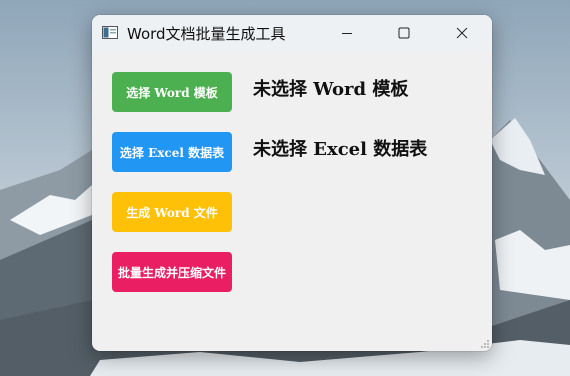 The height and width of the screenshot is (376, 570). What do you see at coordinates (172, 92) in the screenshot?
I see `select-word-template-button: 选择 Word 模板` at bounding box center [172, 92].